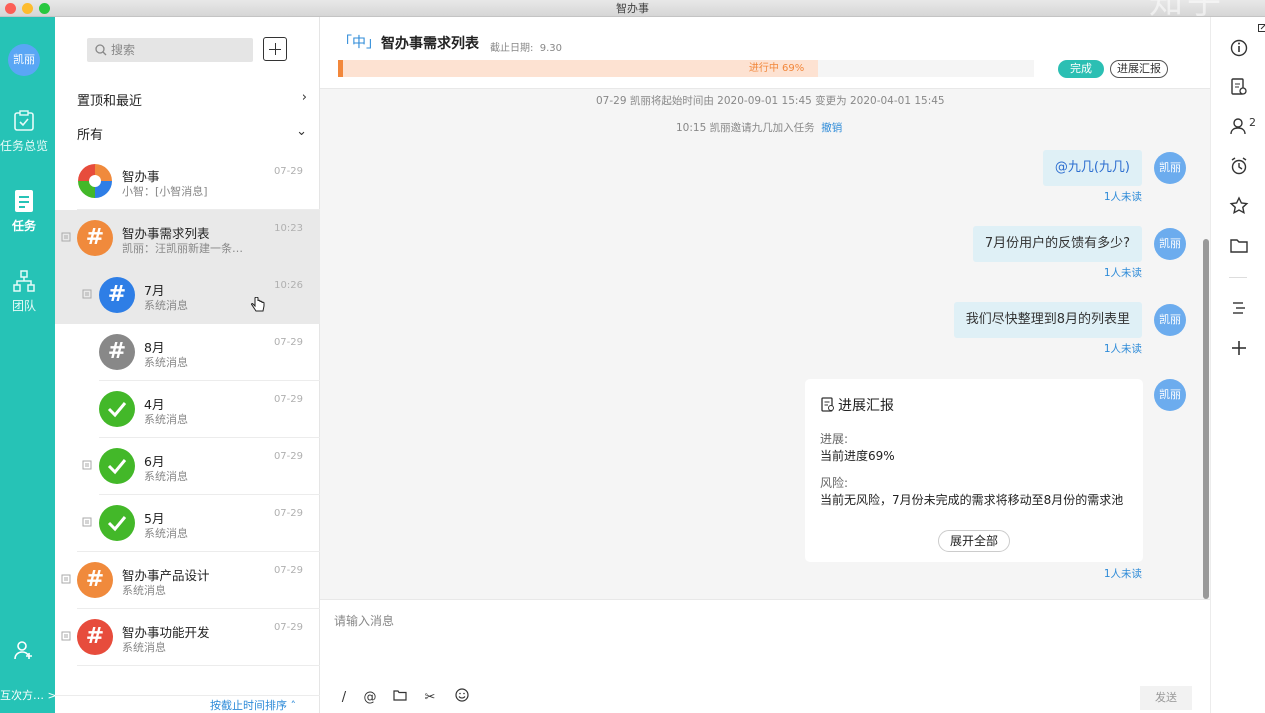  Describe the element at coordinates (27, 365) in the screenshot. I see `main-nav: 凯丽 任务总览 任务 团队 互次方… >` at that location.